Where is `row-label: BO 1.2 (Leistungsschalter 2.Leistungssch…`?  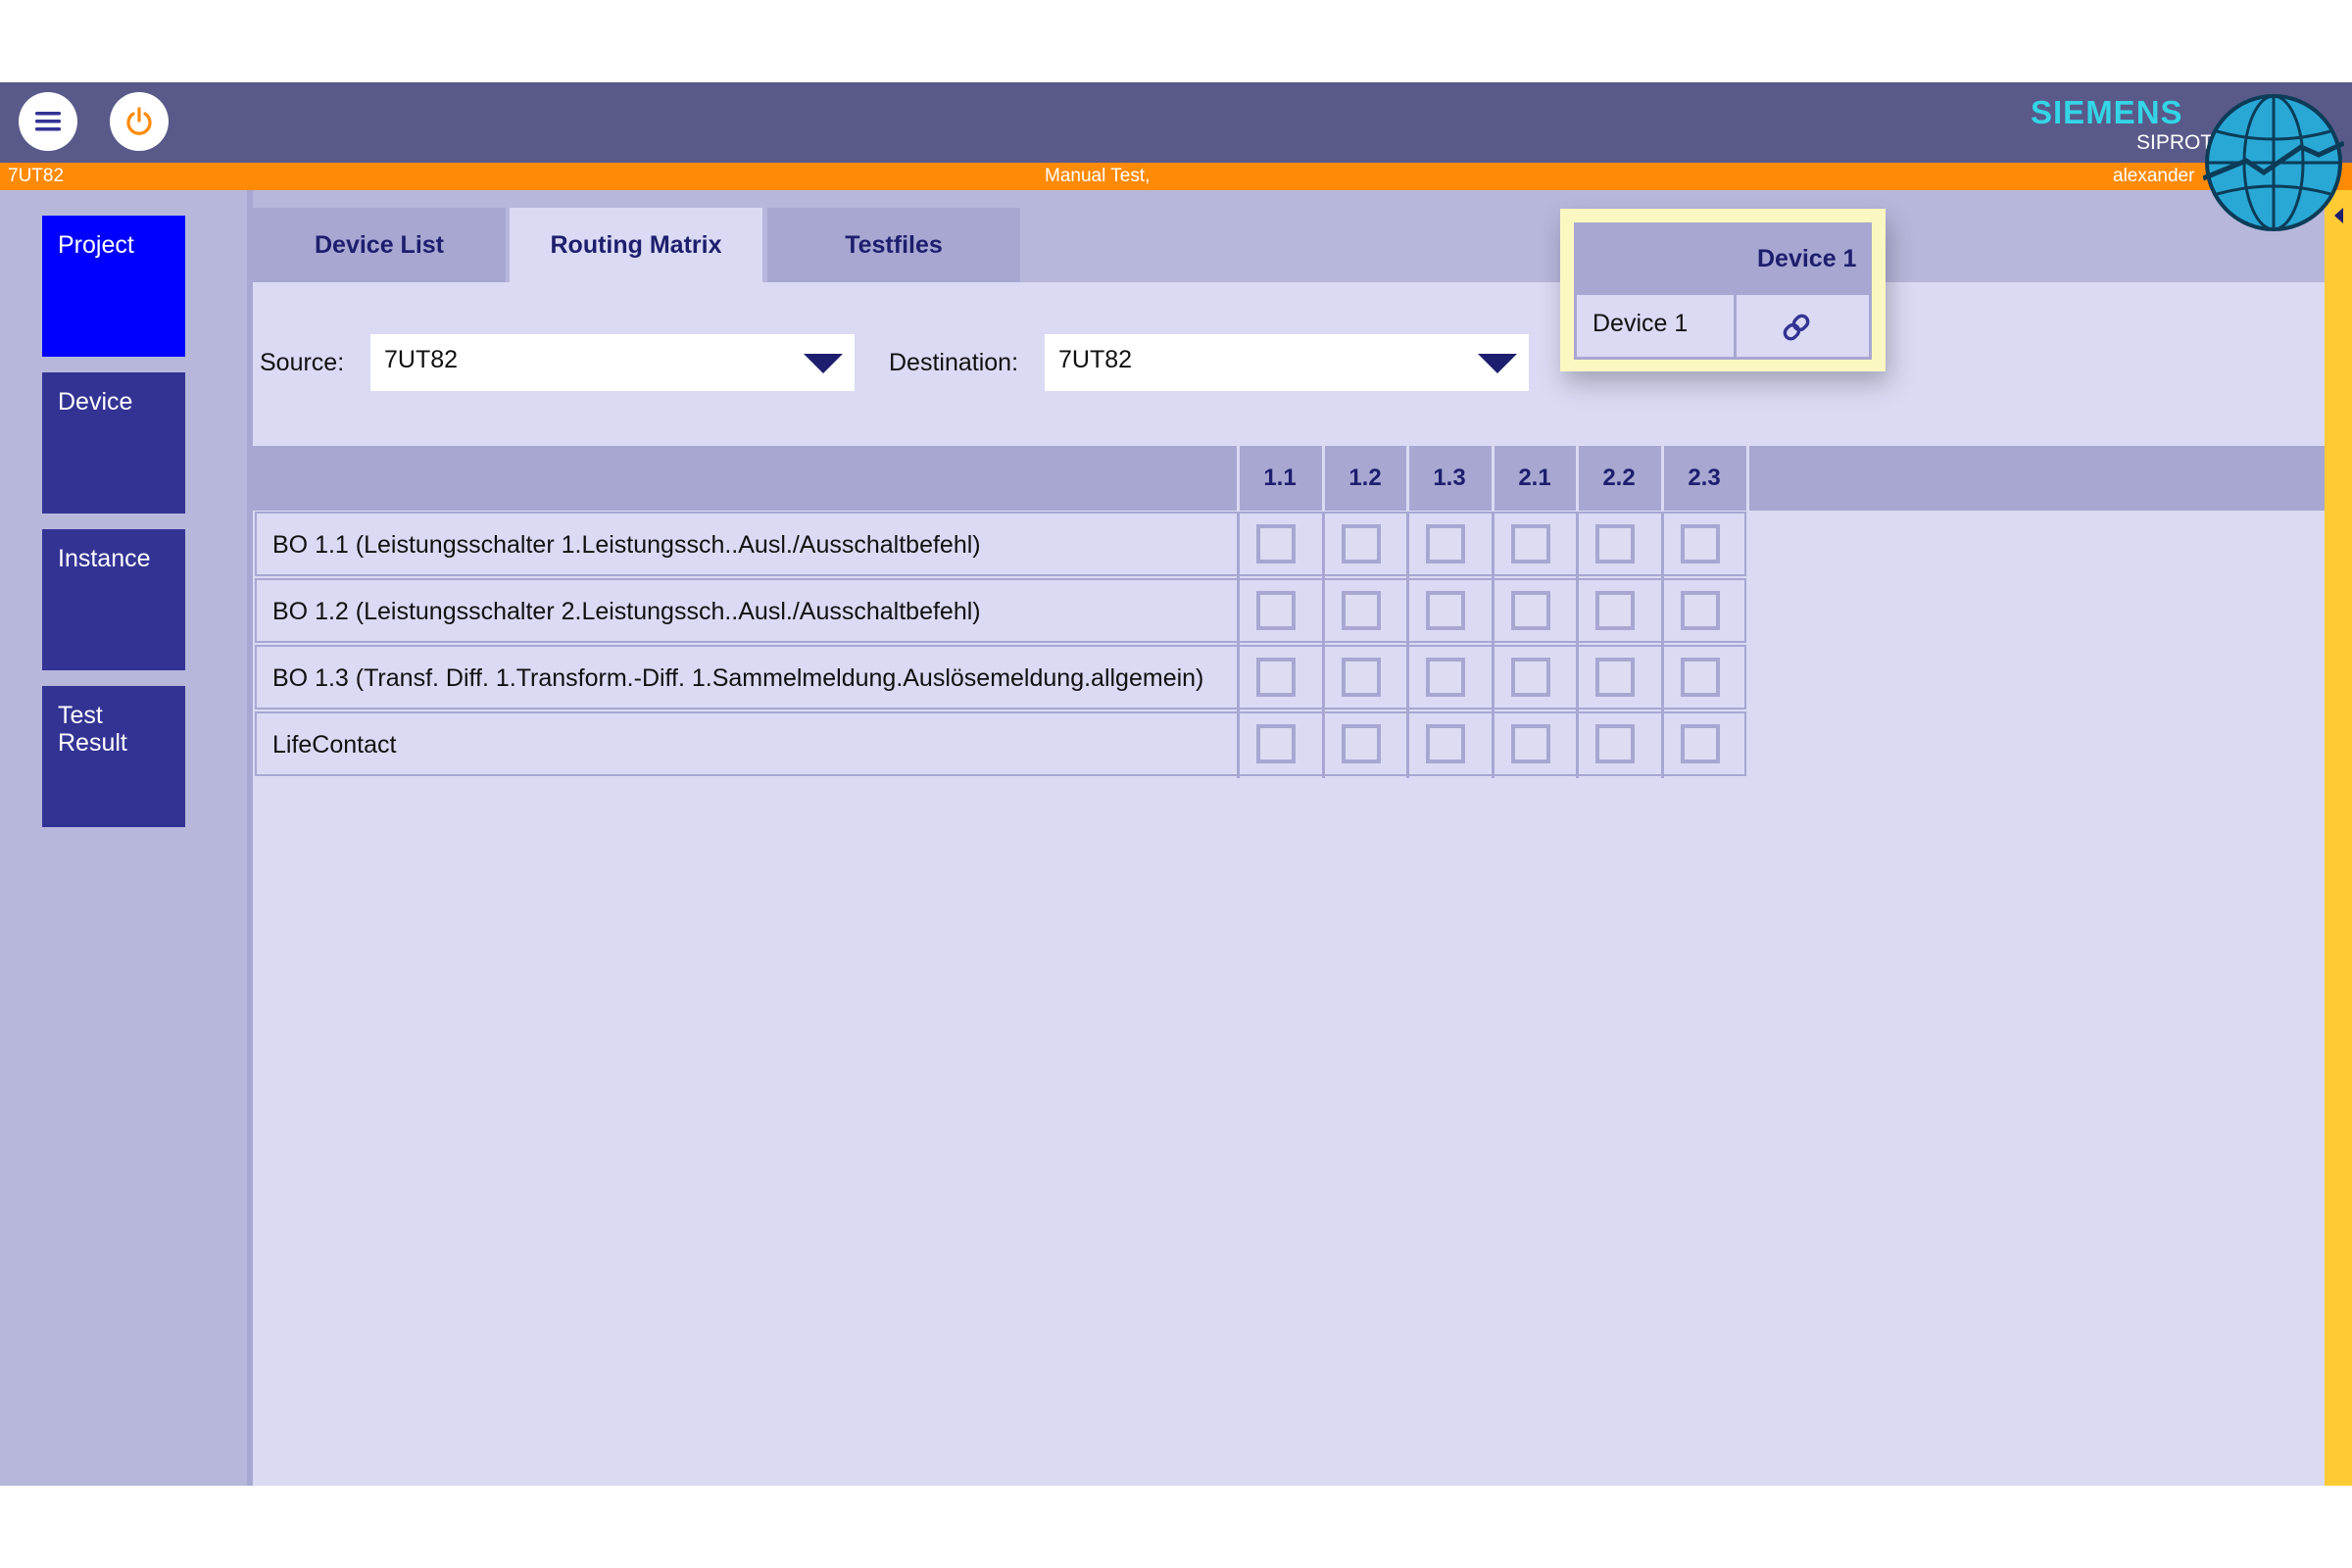 row-label: BO 1.2 (Leistungsschalter 2.Leistungssch… is located at coordinates (626, 611).